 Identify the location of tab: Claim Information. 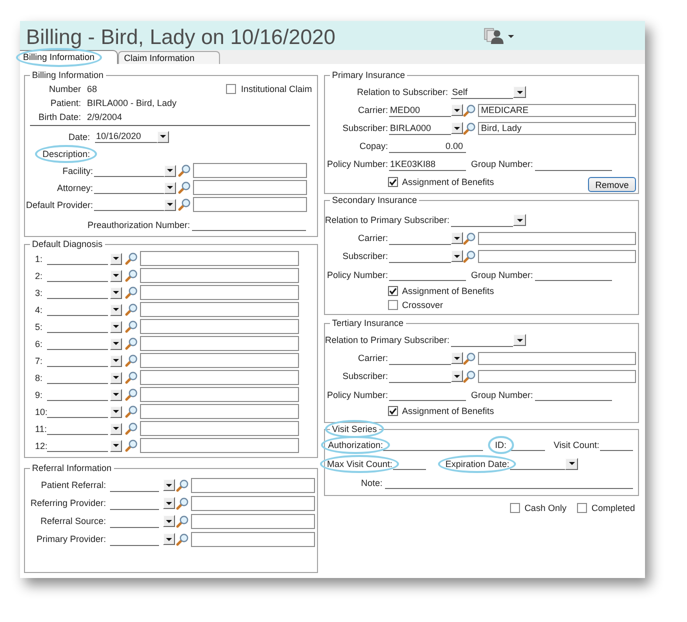
(169, 57).